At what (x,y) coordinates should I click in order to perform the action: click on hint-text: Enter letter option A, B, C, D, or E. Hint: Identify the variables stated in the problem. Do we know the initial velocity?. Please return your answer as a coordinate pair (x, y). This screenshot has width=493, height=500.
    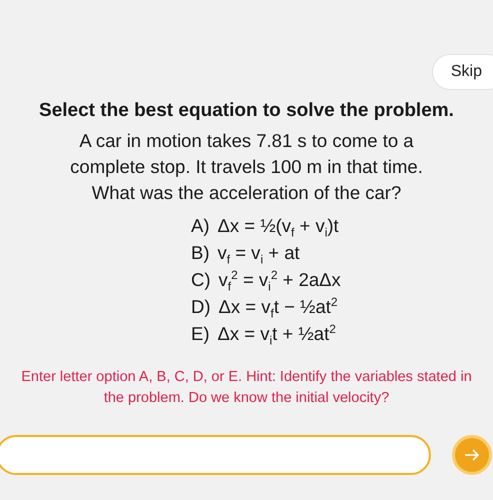
    Looking at the image, I should click on (246, 388).